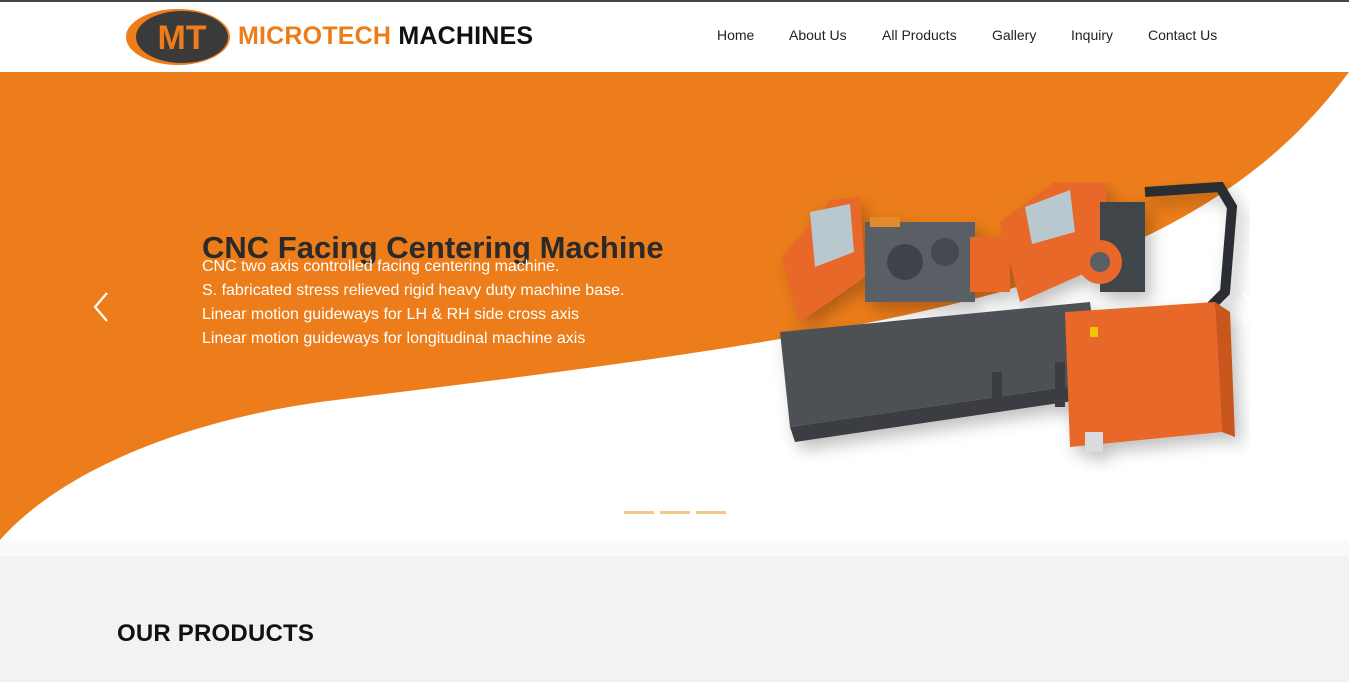 The height and width of the screenshot is (682, 1349). What do you see at coordinates (216, 633) in the screenshot?
I see `products-heading: OUR PRODUCTS` at bounding box center [216, 633].